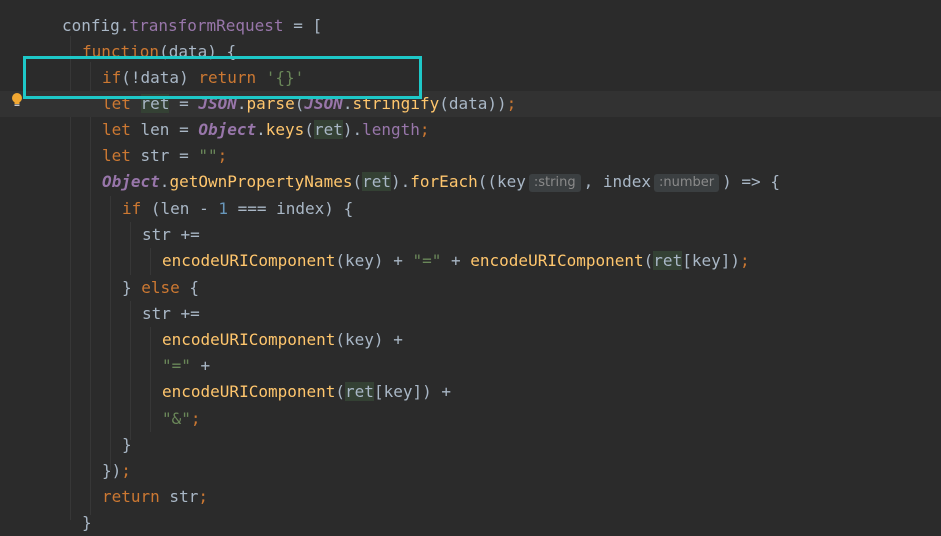 This screenshot has height=536, width=941. I want to click on code-token: transformRequest, so click(206, 25).